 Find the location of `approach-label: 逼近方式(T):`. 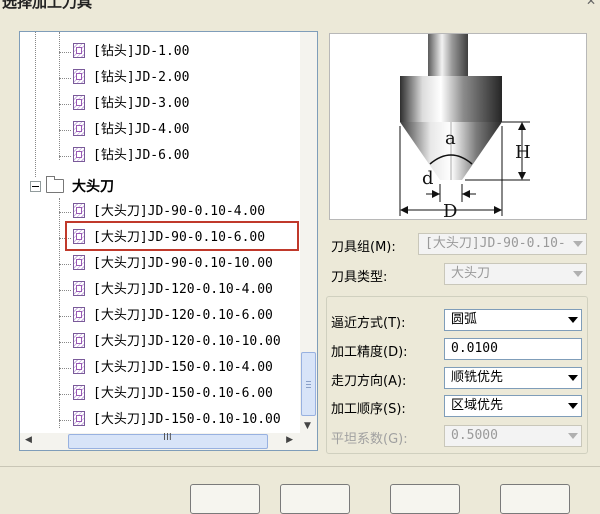

approach-label: 逼近方式(T): is located at coordinates (368, 323).